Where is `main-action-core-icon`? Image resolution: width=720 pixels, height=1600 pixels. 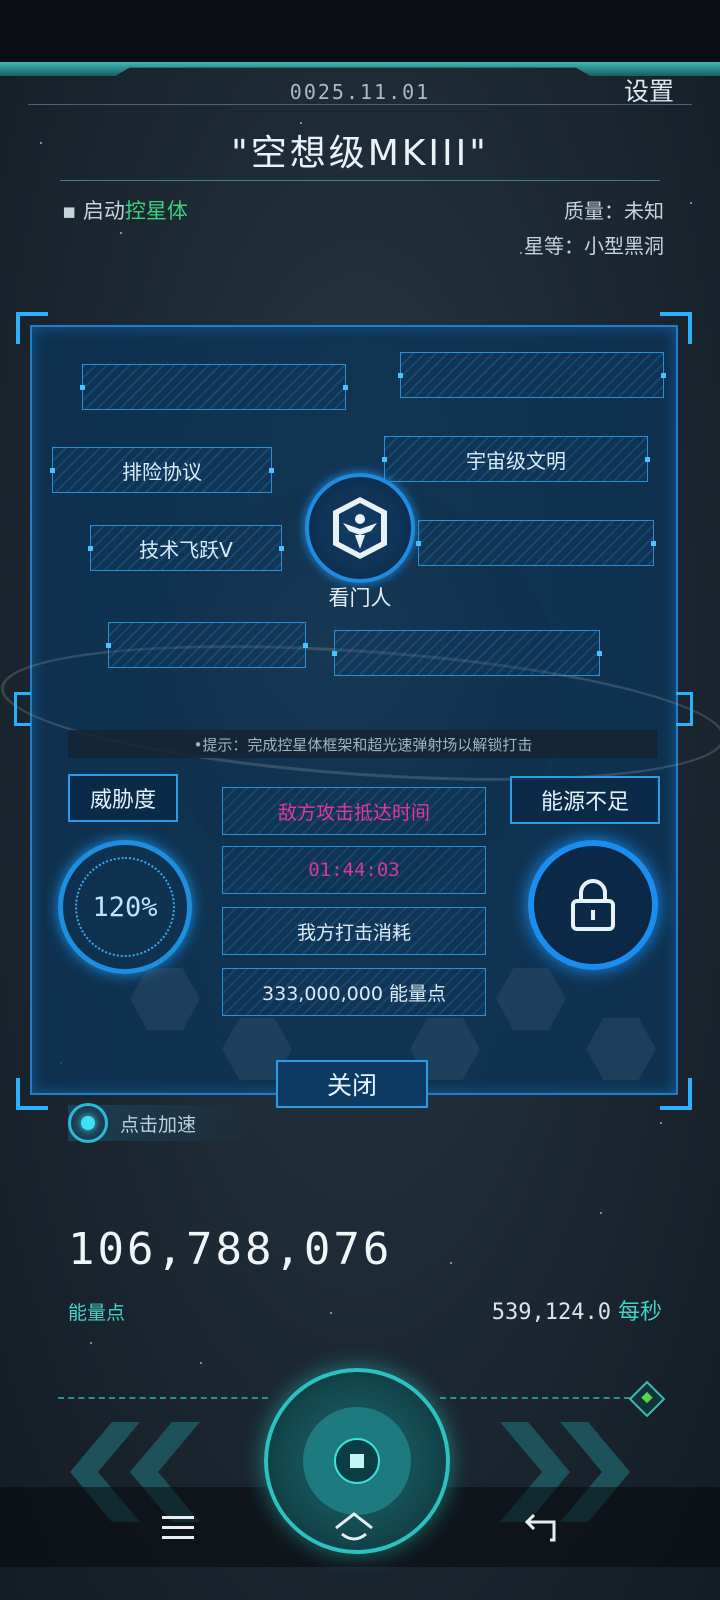 main-action-core-icon is located at coordinates (357, 1461).